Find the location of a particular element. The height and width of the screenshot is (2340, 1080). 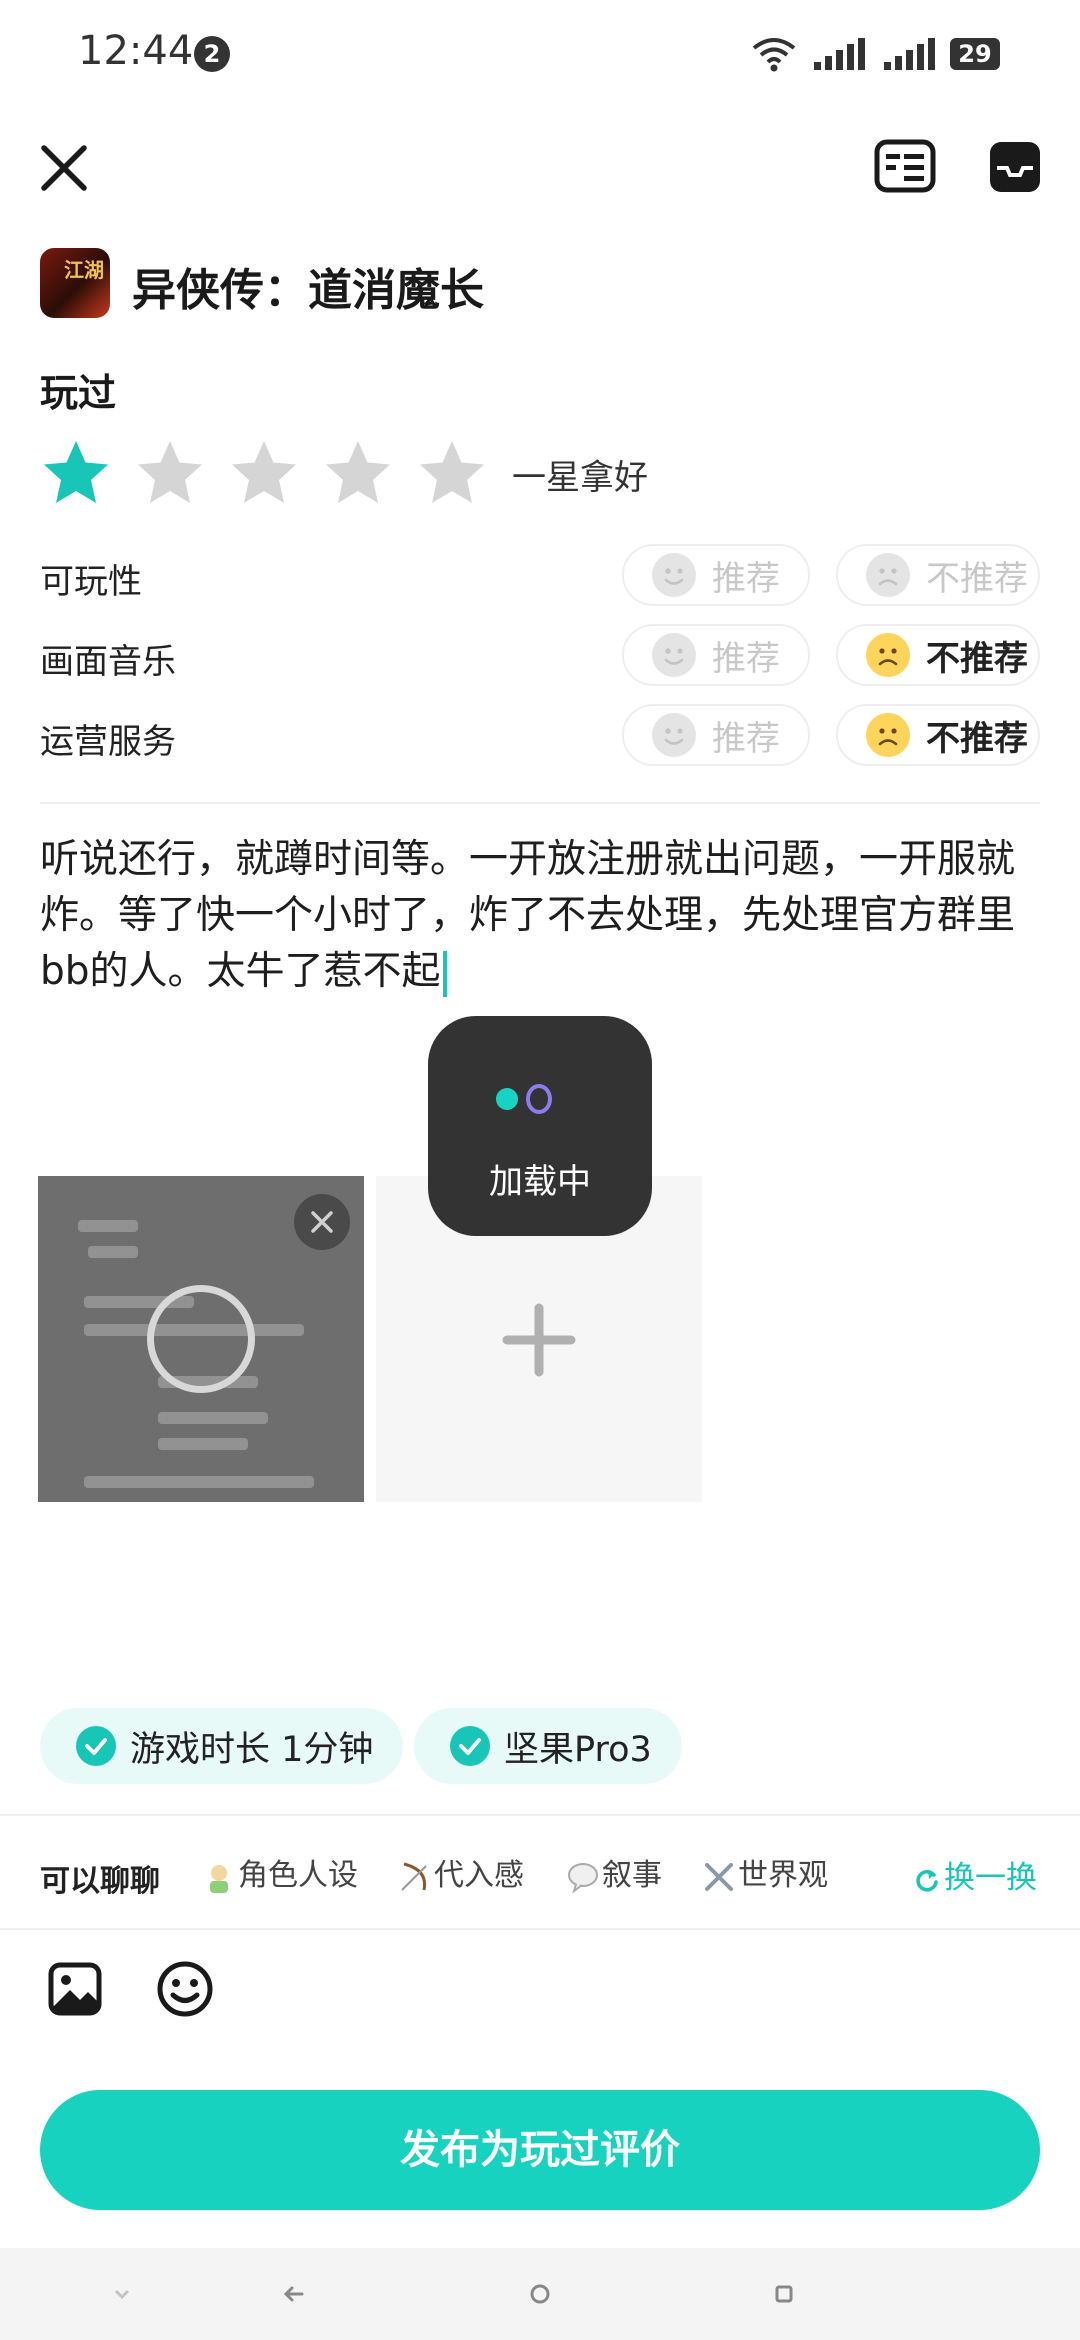

device-tag-label: 坚果Pro3 is located at coordinates (578, 1749).